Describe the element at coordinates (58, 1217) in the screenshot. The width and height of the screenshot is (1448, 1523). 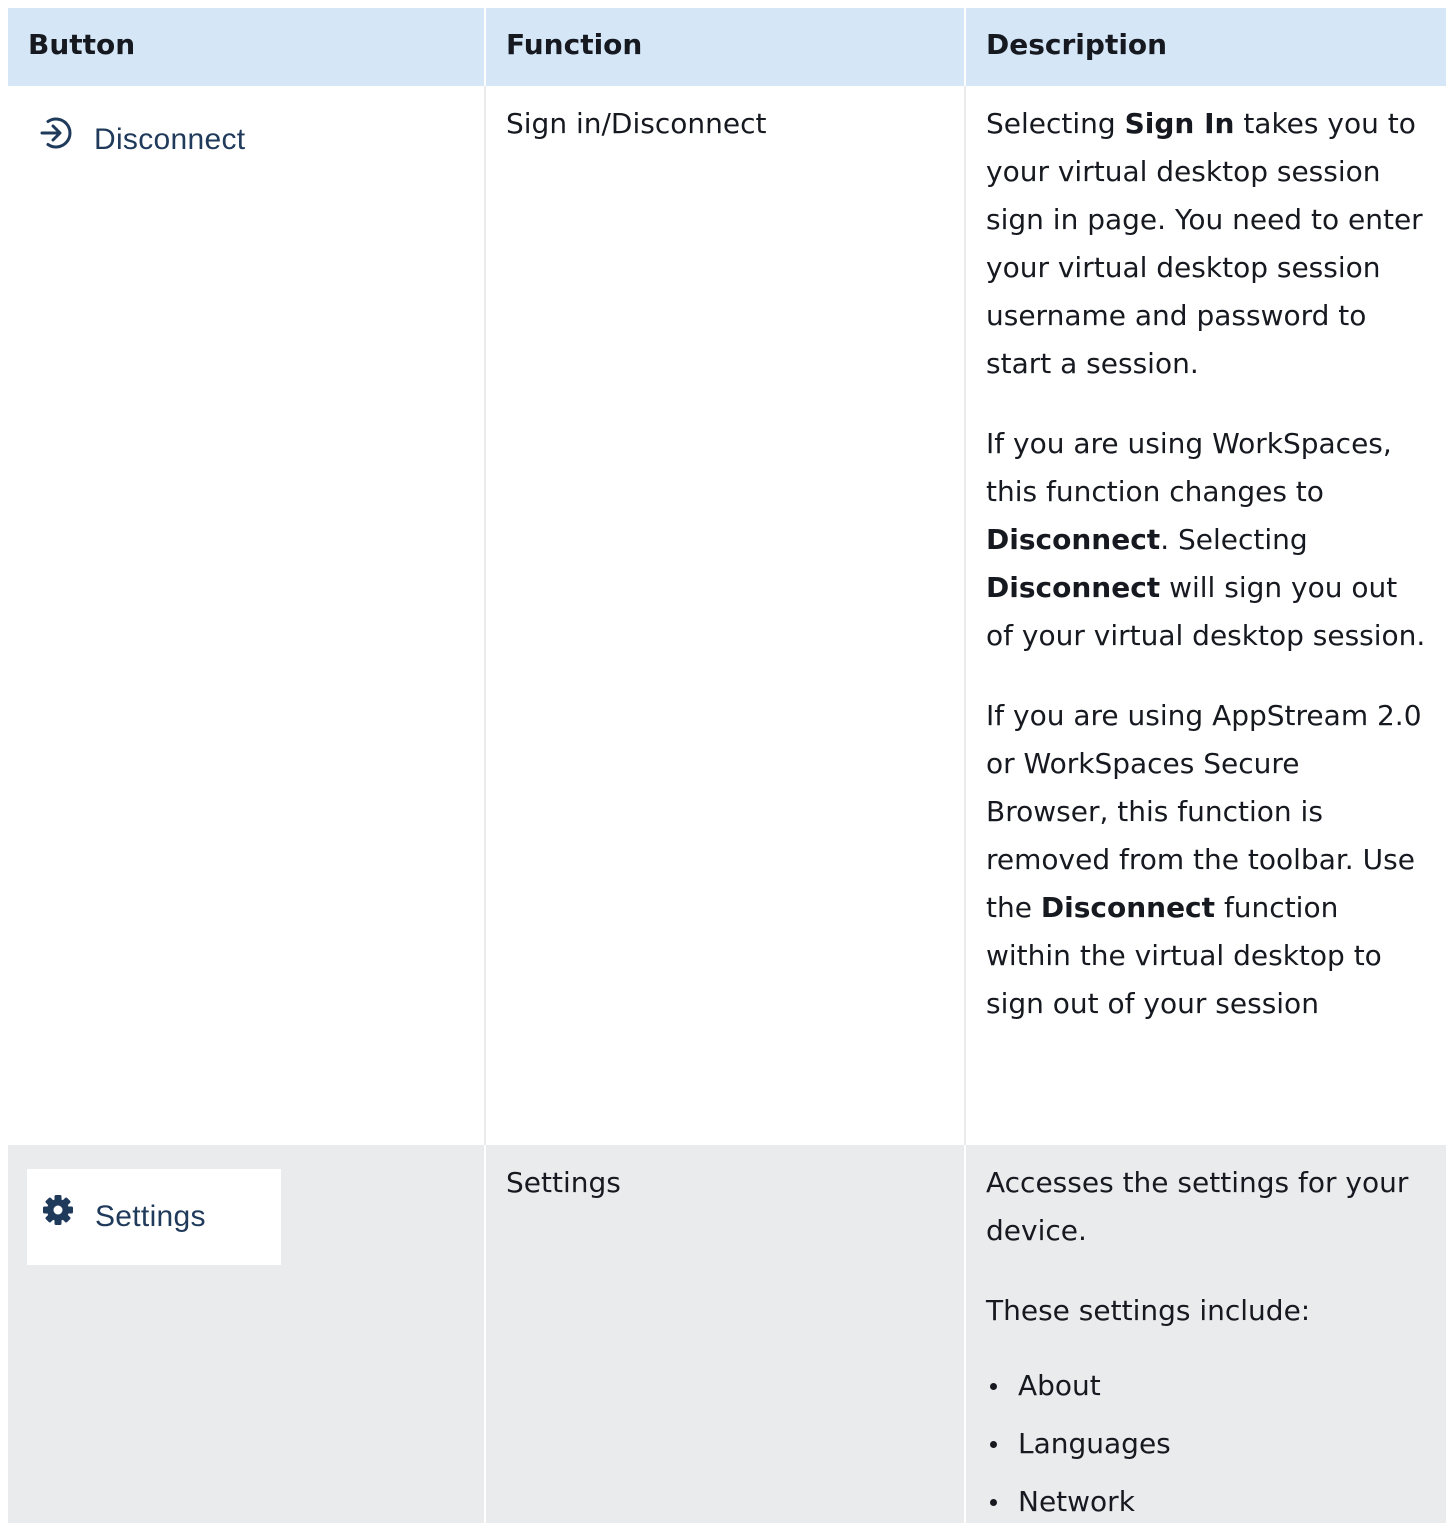
I see `gear-icon` at that location.